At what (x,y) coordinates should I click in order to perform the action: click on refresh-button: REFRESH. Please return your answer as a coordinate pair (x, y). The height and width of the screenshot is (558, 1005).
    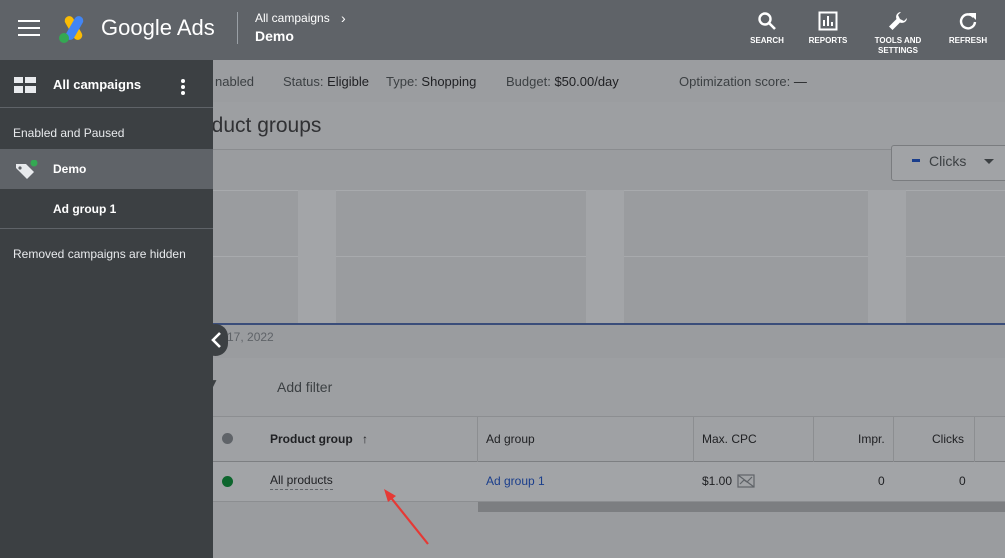
    Looking at the image, I should click on (968, 28).